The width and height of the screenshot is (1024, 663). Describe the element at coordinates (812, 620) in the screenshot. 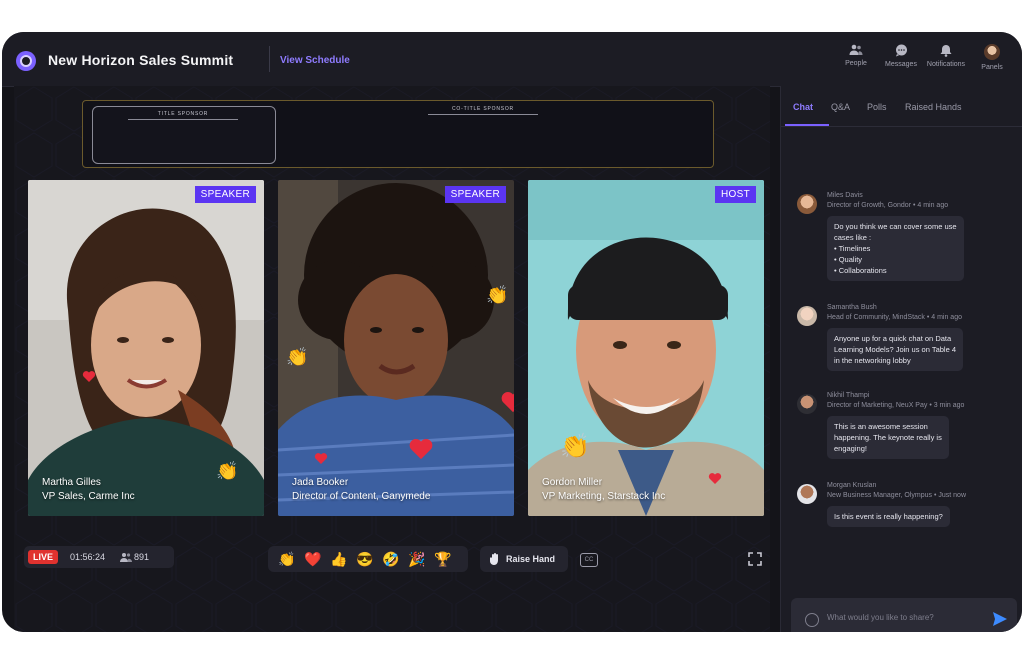

I see `emoji-icon` at that location.